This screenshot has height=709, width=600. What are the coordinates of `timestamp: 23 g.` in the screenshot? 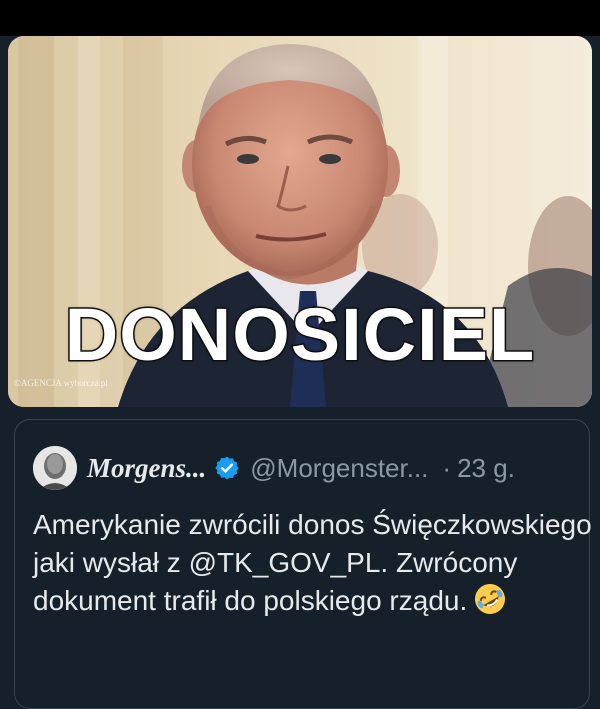 It's located at (486, 468).